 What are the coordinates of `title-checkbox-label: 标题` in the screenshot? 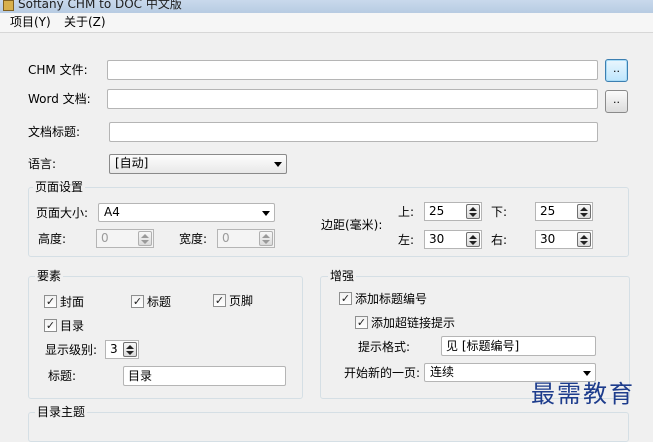 It's located at (159, 302).